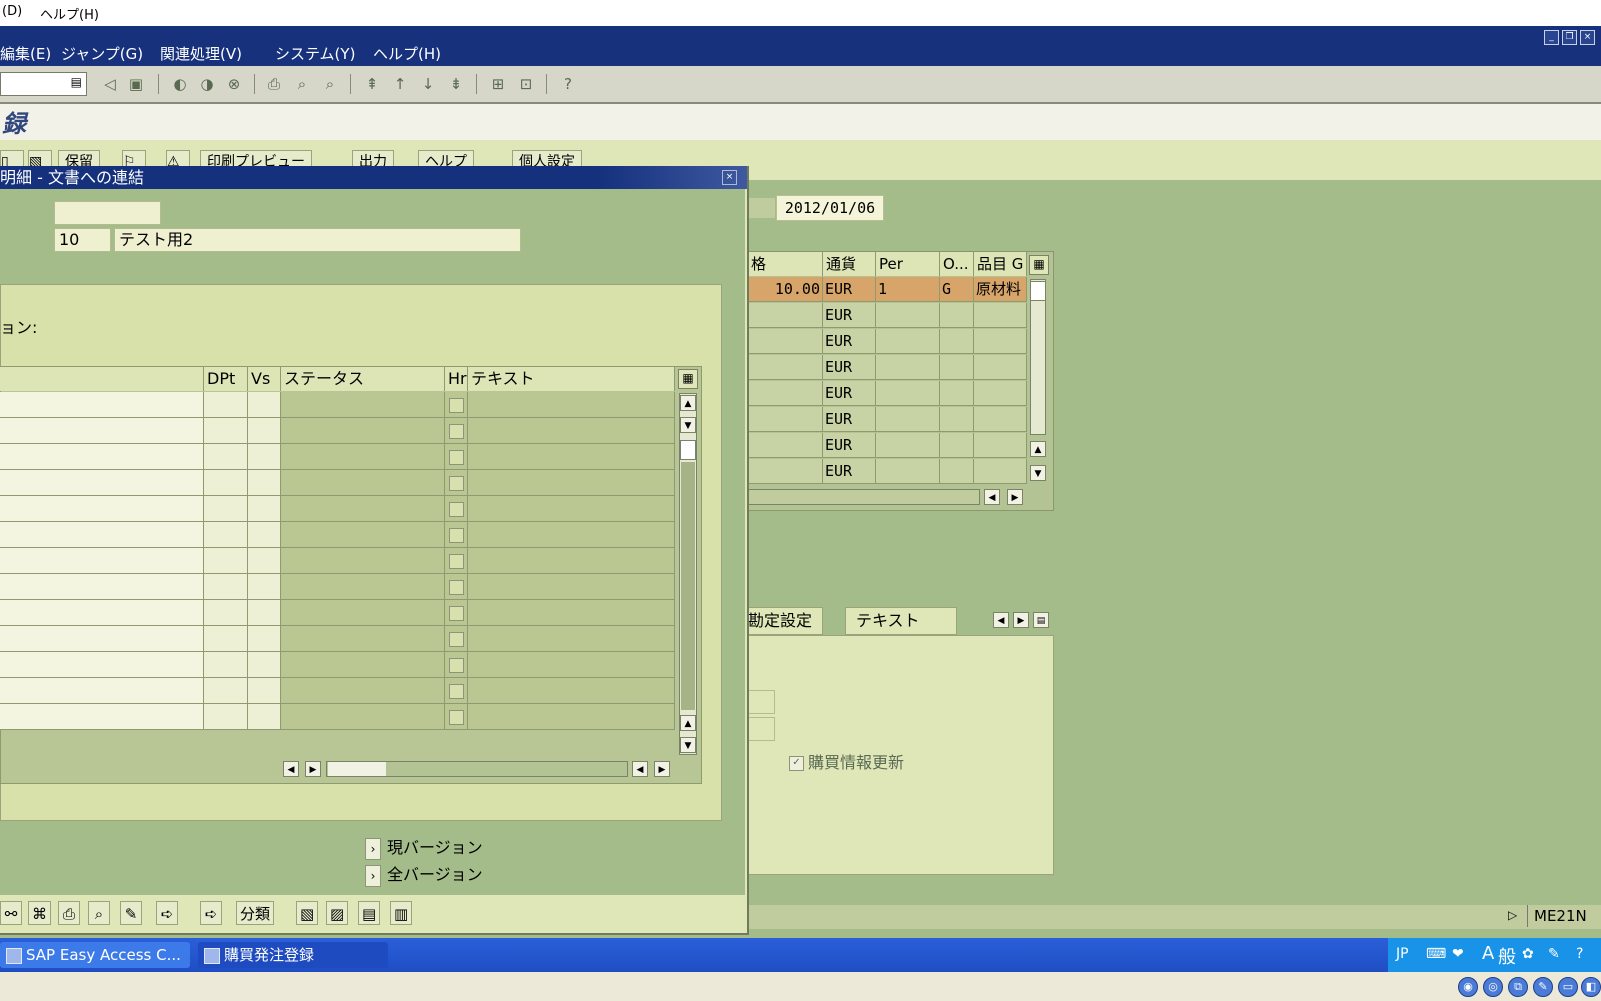  What do you see at coordinates (1000, 264) in the screenshot?
I see `column-header-material-group: 品目 G` at bounding box center [1000, 264].